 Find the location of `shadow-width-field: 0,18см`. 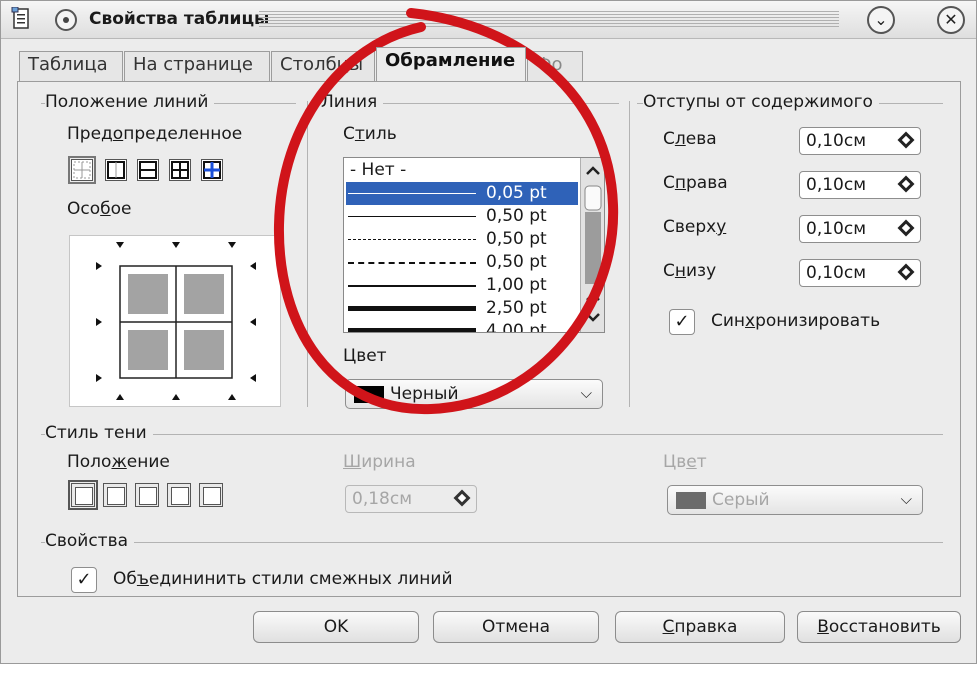

shadow-width-field: 0,18см is located at coordinates (411, 499).